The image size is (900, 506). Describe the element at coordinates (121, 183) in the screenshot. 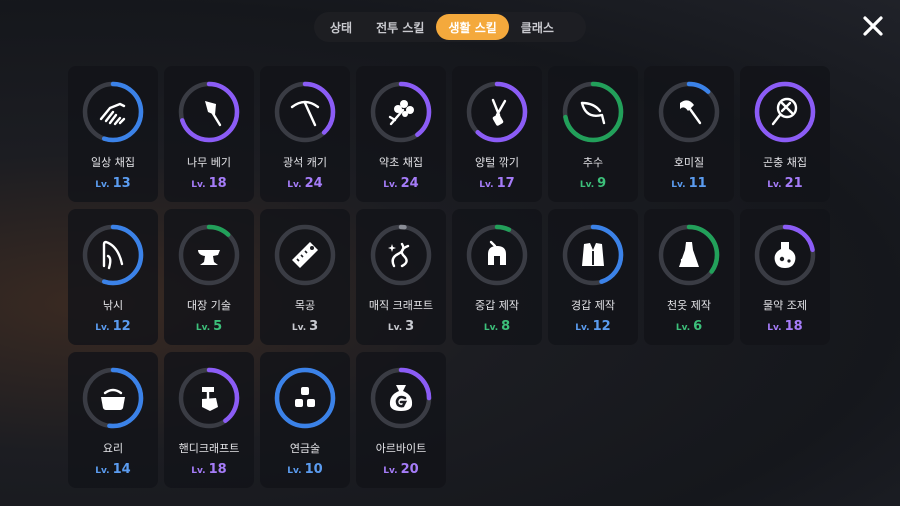

I see `level-value: 13` at that location.